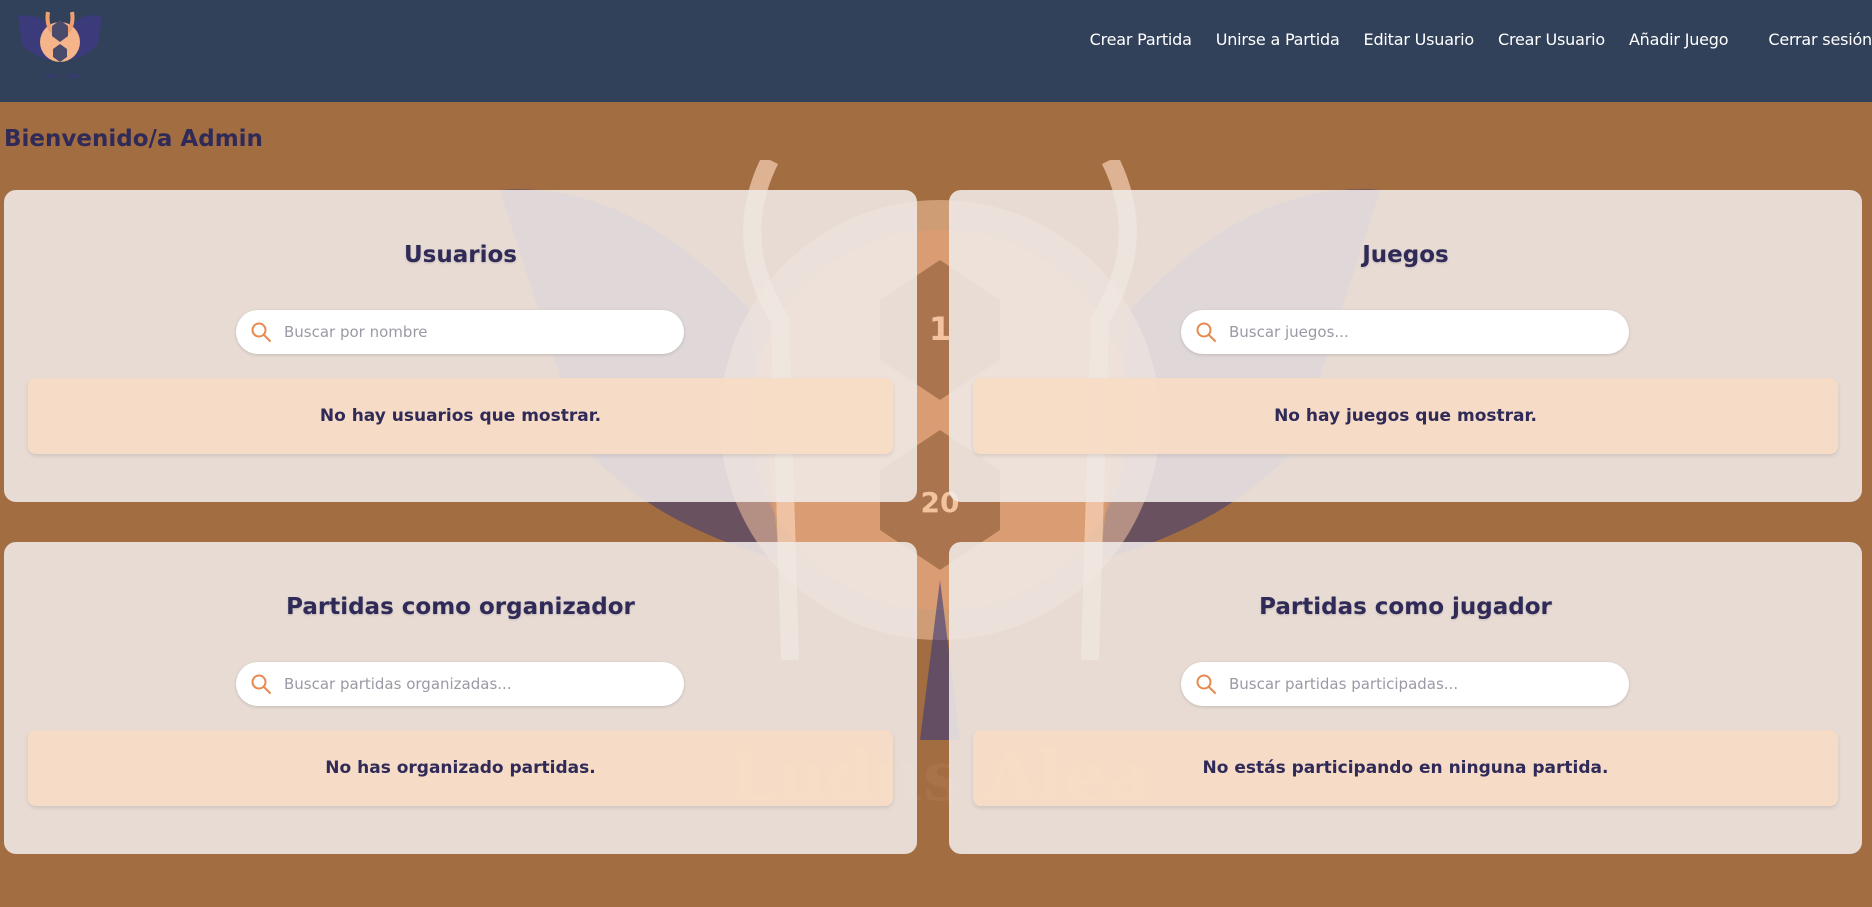 Image resolution: width=1872 pixels, height=907 pixels. What do you see at coordinates (133, 139) in the screenshot?
I see `welcome-heading: Bienvenido/a Admin` at bounding box center [133, 139].